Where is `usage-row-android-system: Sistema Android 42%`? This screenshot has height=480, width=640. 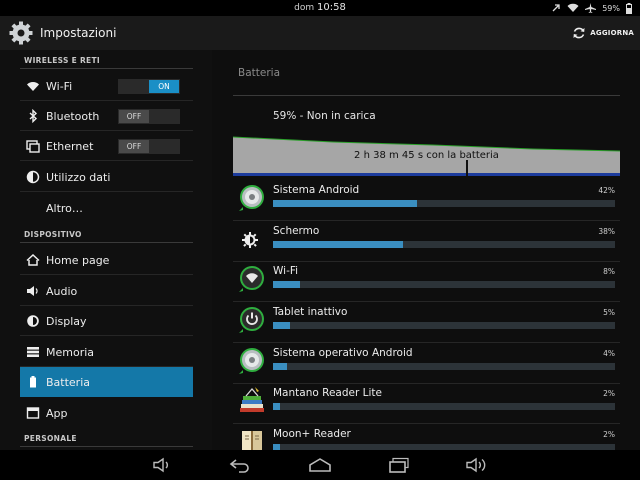 usage-row-android-system: Sistema Android 42% is located at coordinates (426, 200).